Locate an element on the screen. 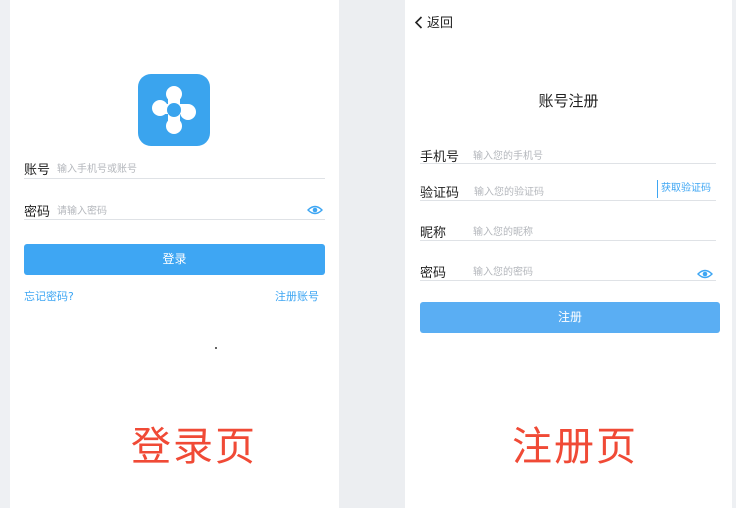 The width and height of the screenshot is (736, 508). forgot-password-link: 忘记密码? is located at coordinates (49, 296).